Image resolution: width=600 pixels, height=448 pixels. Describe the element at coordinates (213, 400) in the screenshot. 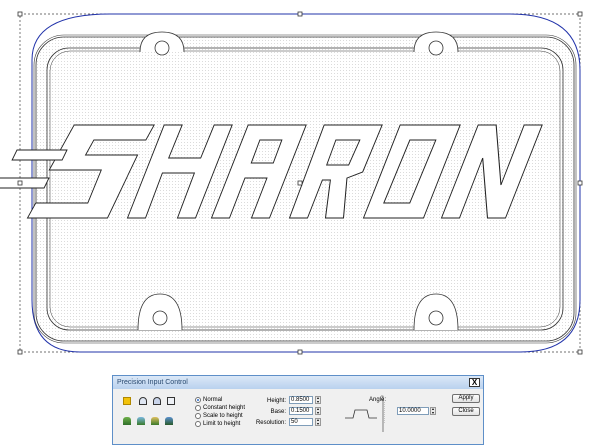

I see `mode-normal-label: Normal` at that location.